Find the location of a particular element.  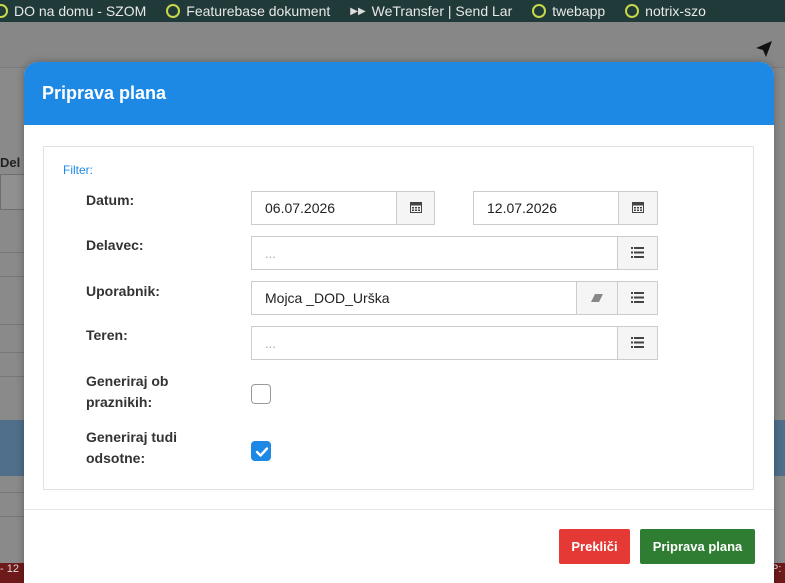

eraser-icon is located at coordinates (597, 298).